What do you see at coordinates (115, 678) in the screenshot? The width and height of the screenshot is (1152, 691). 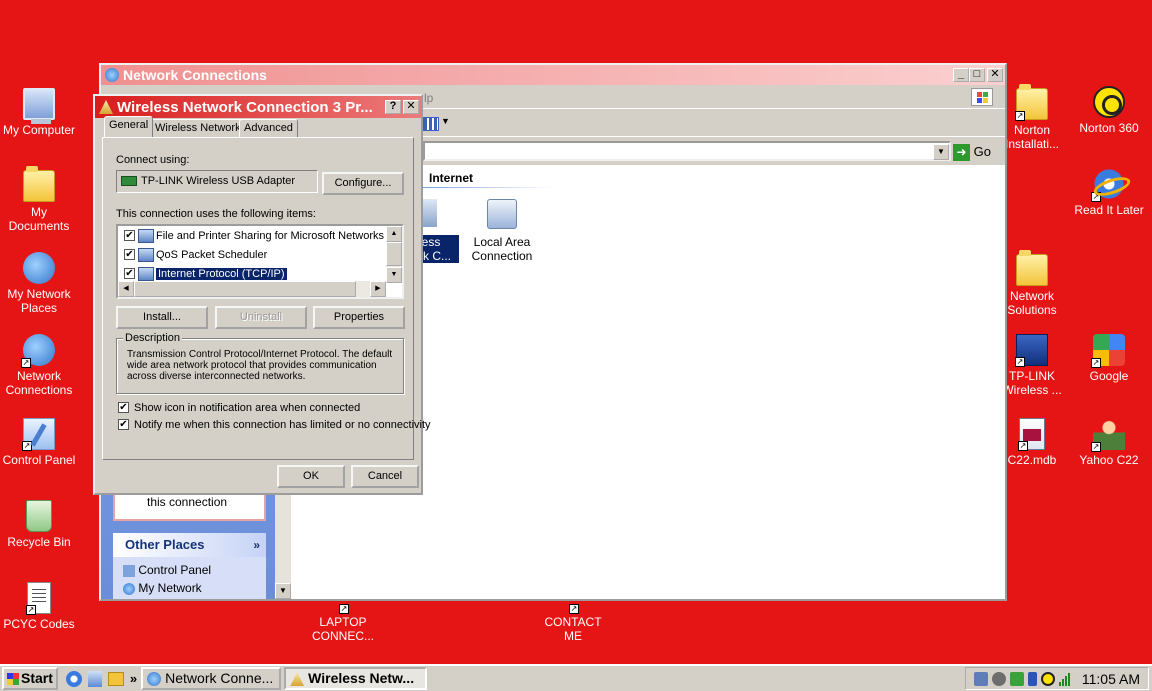 I see `folder-icon` at bounding box center [115, 678].